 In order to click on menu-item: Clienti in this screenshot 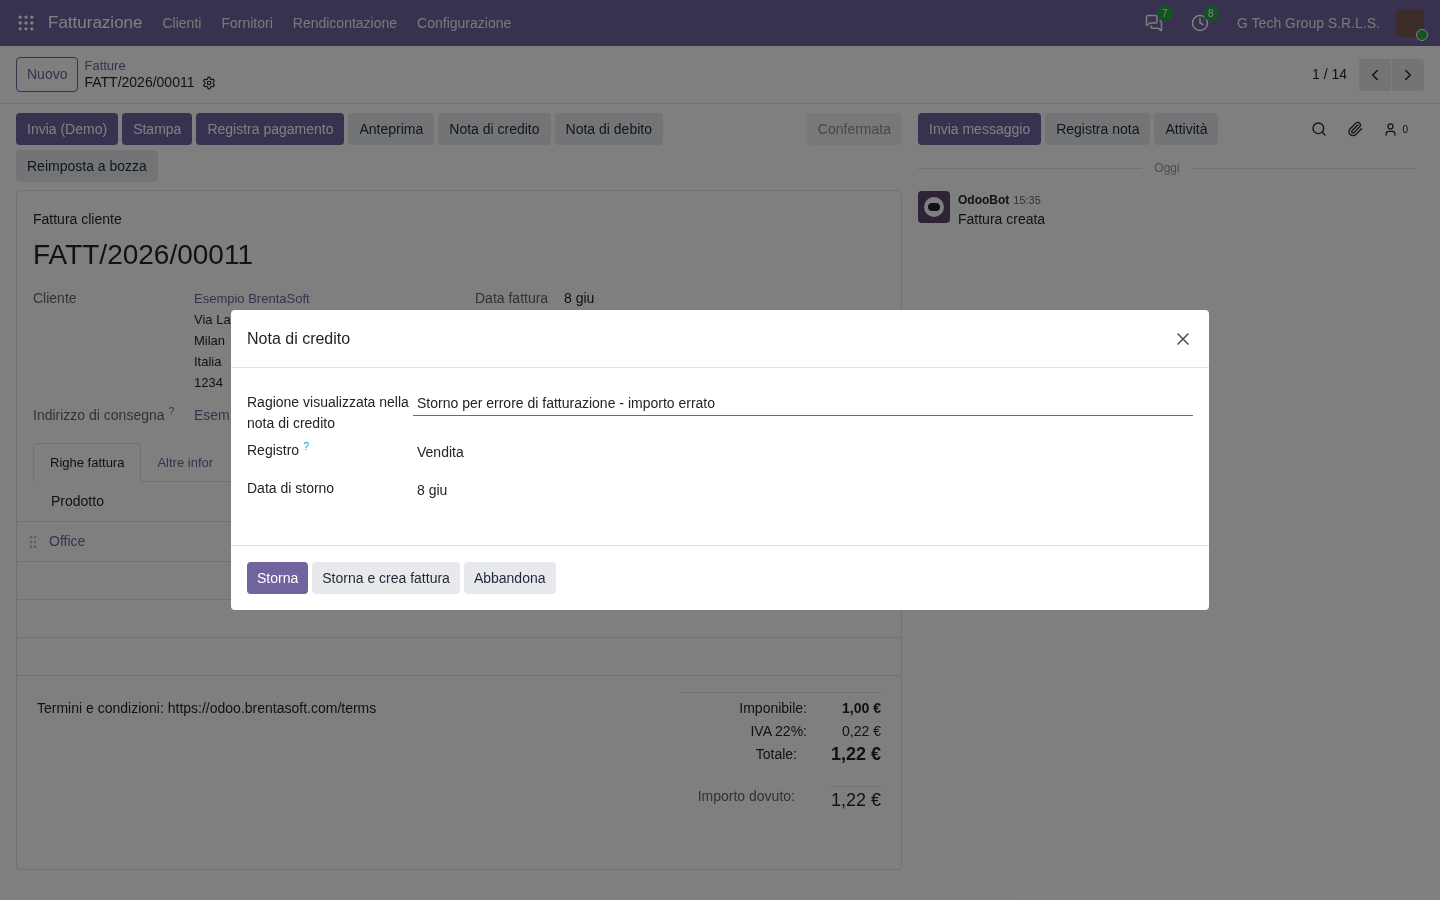, I will do `click(182, 23)`.